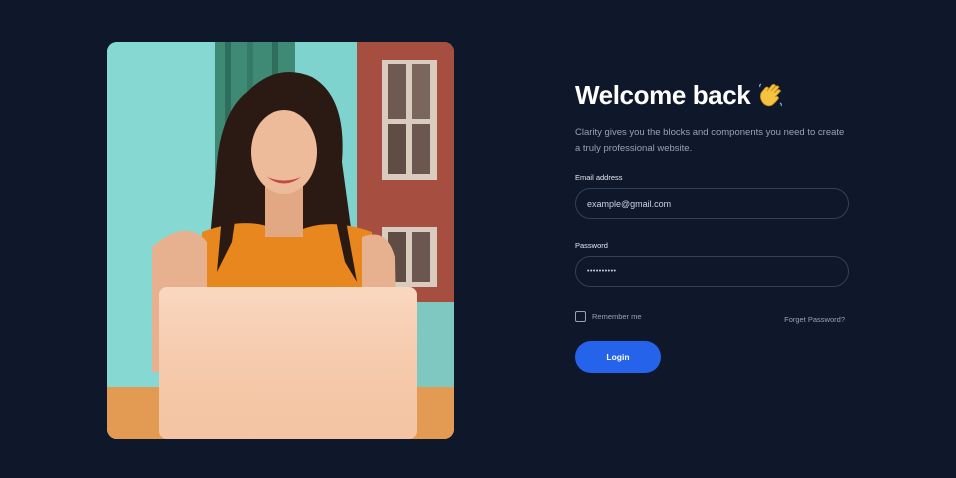  What do you see at coordinates (814, 319) in the screenshot?
I see `forgot-password-link: Forget Password?` at bounding box center [814, 319].